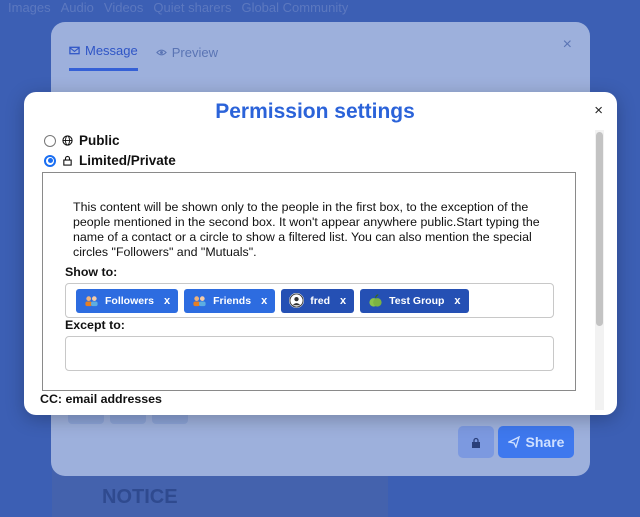 This screenshot has width=640, height=517. I want to click on except-to-label: Except to:, so click(95, 325).